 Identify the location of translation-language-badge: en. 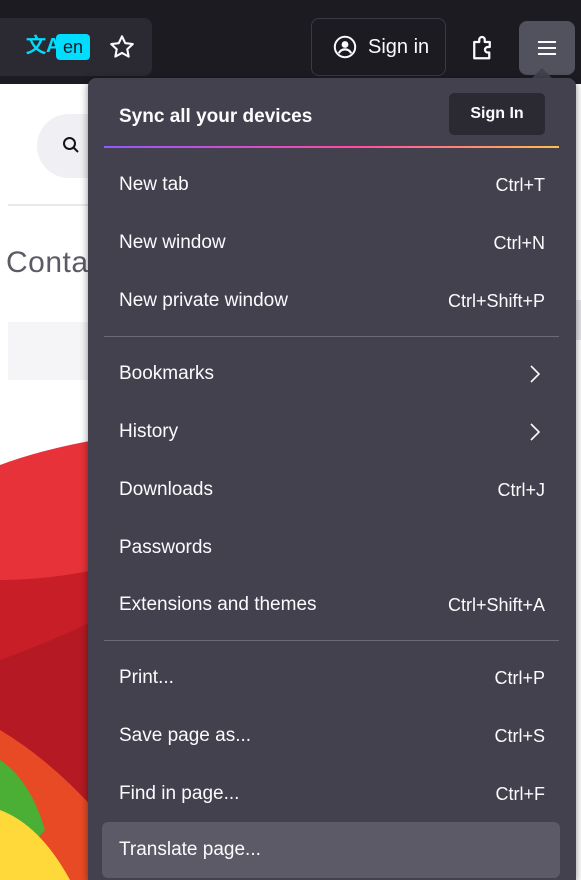
(73, 47).